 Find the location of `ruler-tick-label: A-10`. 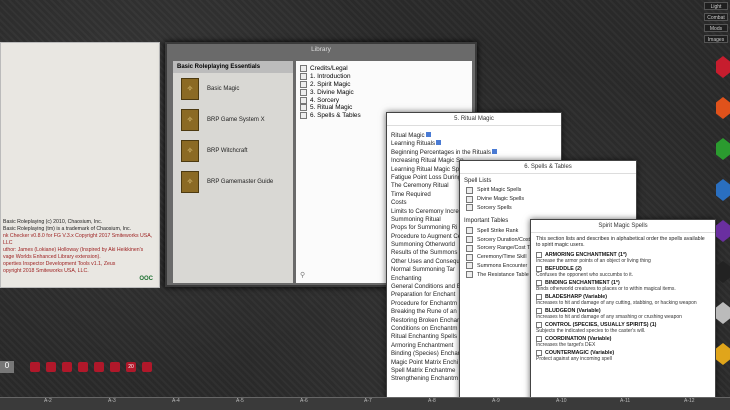

ruler-tick-label: A-10 is located at coordinates (561, 401).